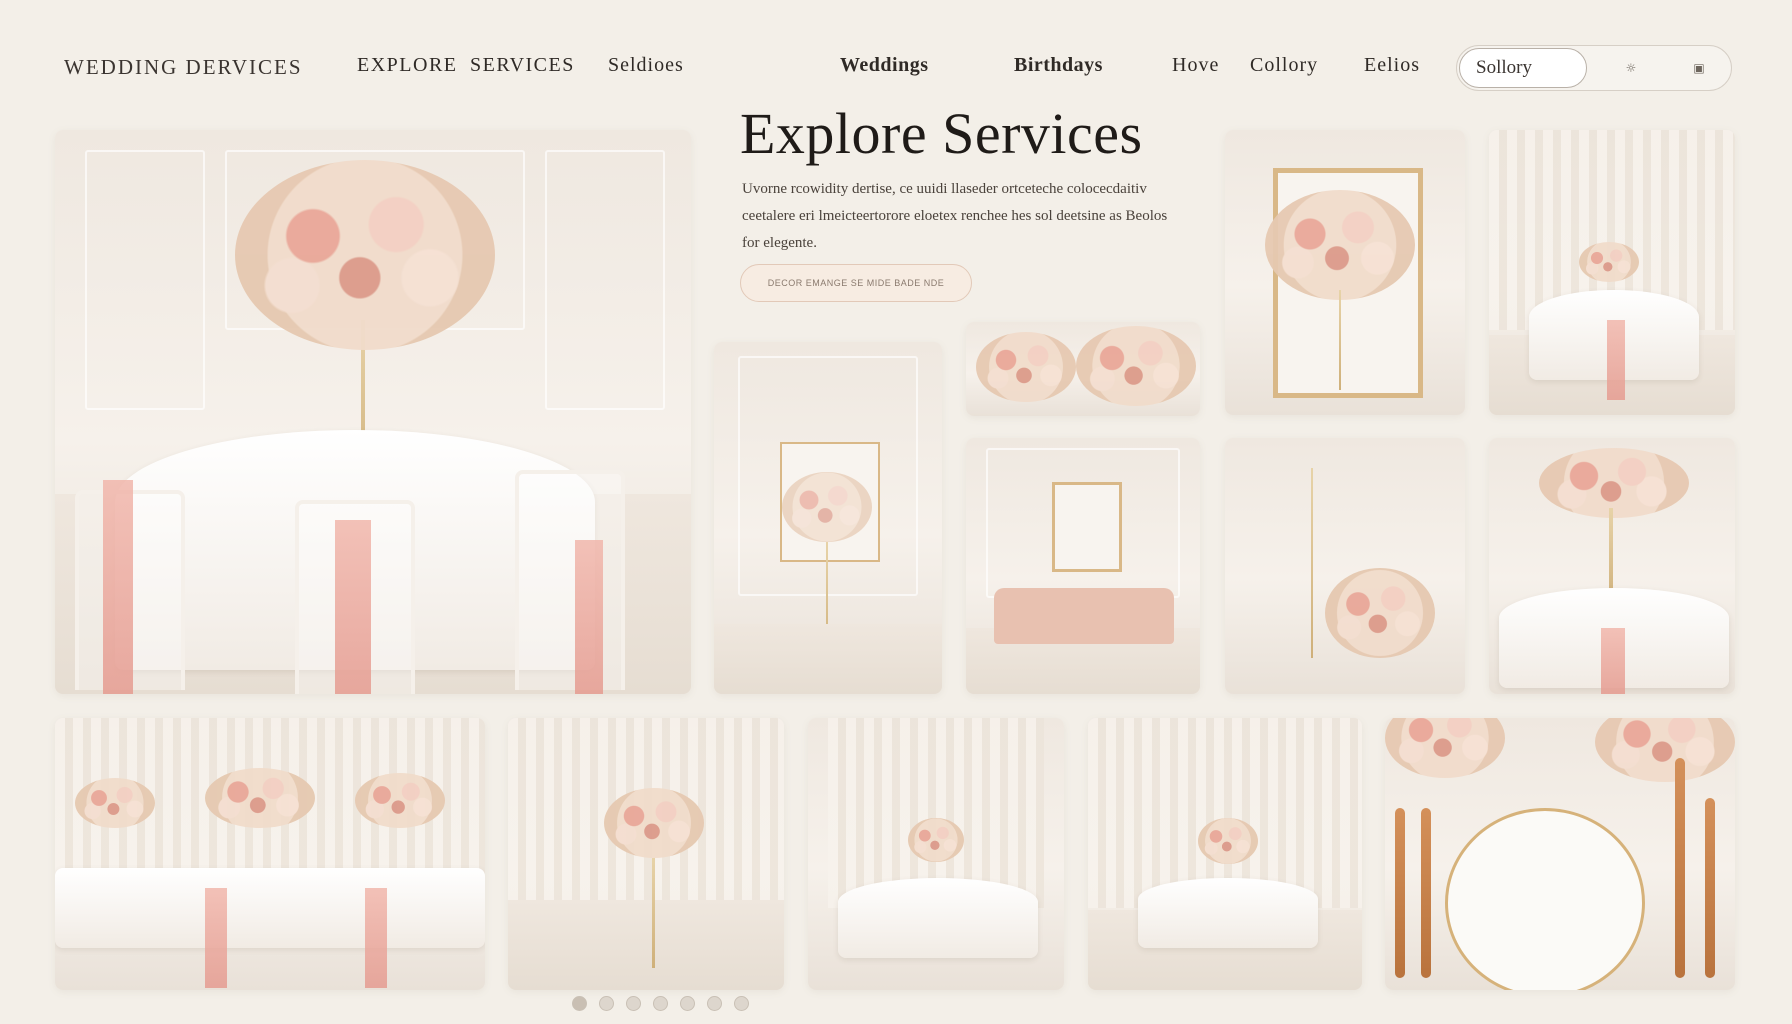  What do you see at coordinates (646, 65) in the screenshot?
I see `nav-seldioes: Seldioes` at bounding box center [646, 65].